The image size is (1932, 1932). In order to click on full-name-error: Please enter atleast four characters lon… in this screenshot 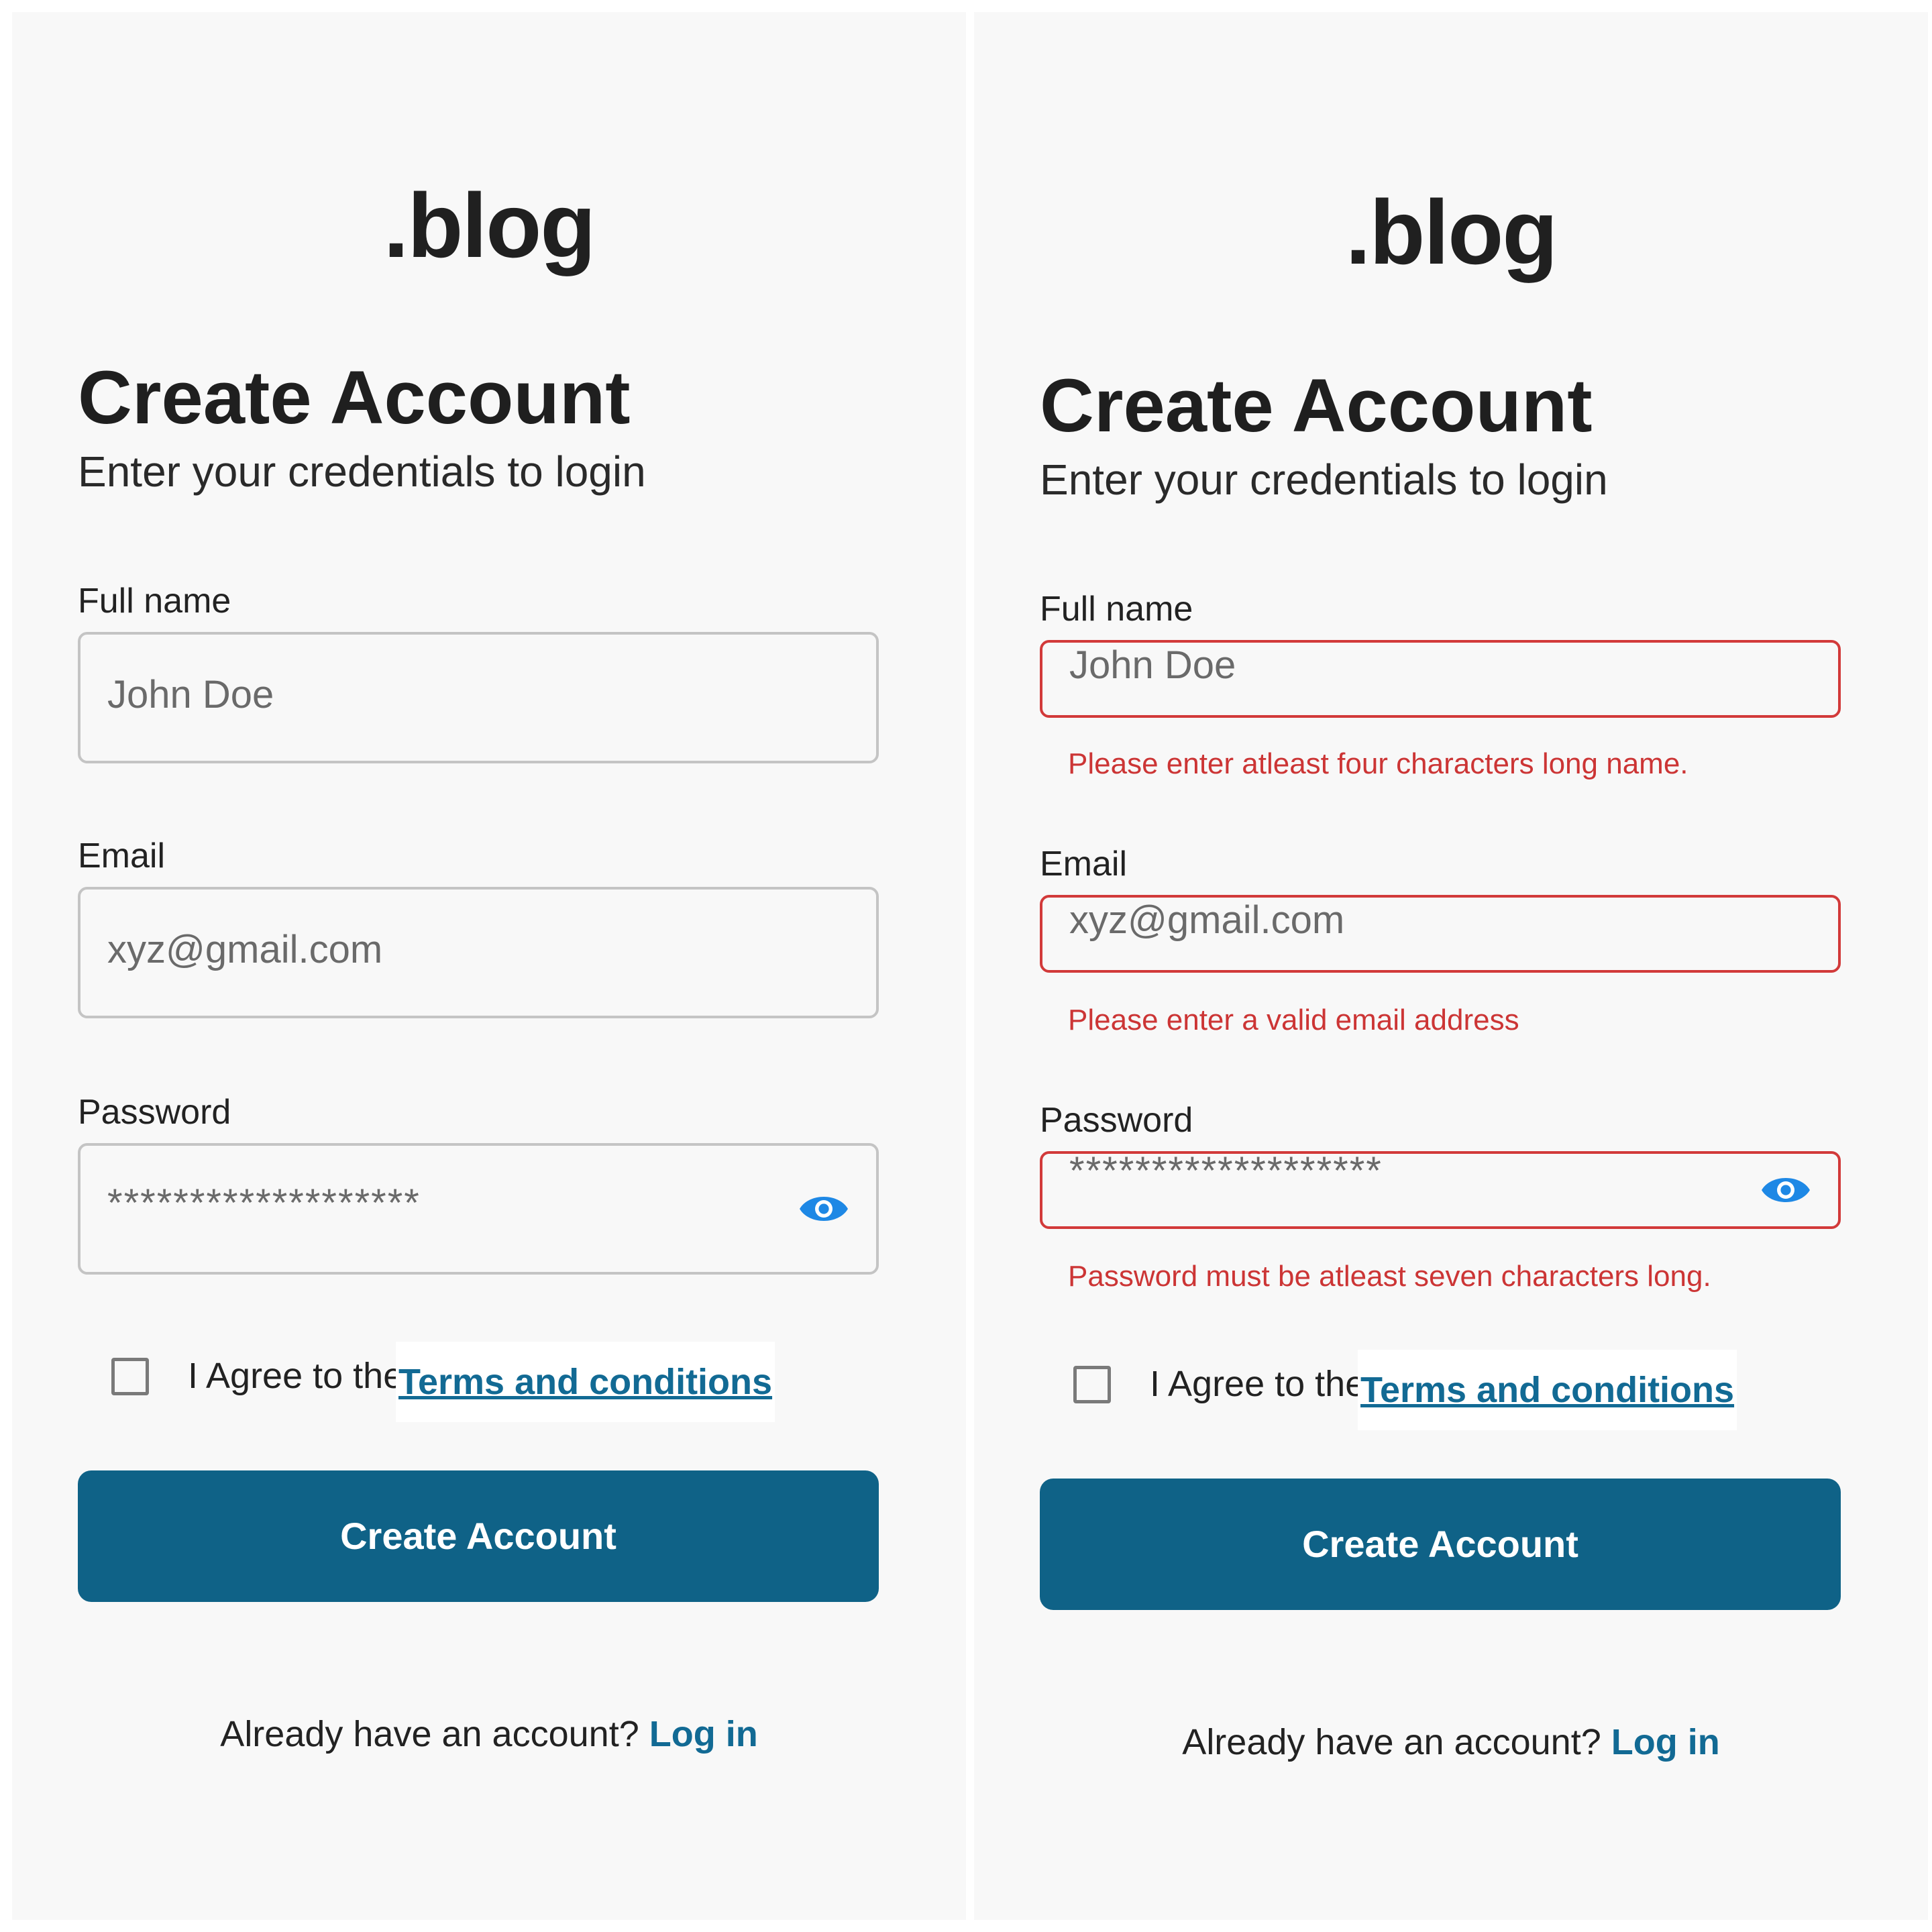, I will do `click(1378, 763)`.